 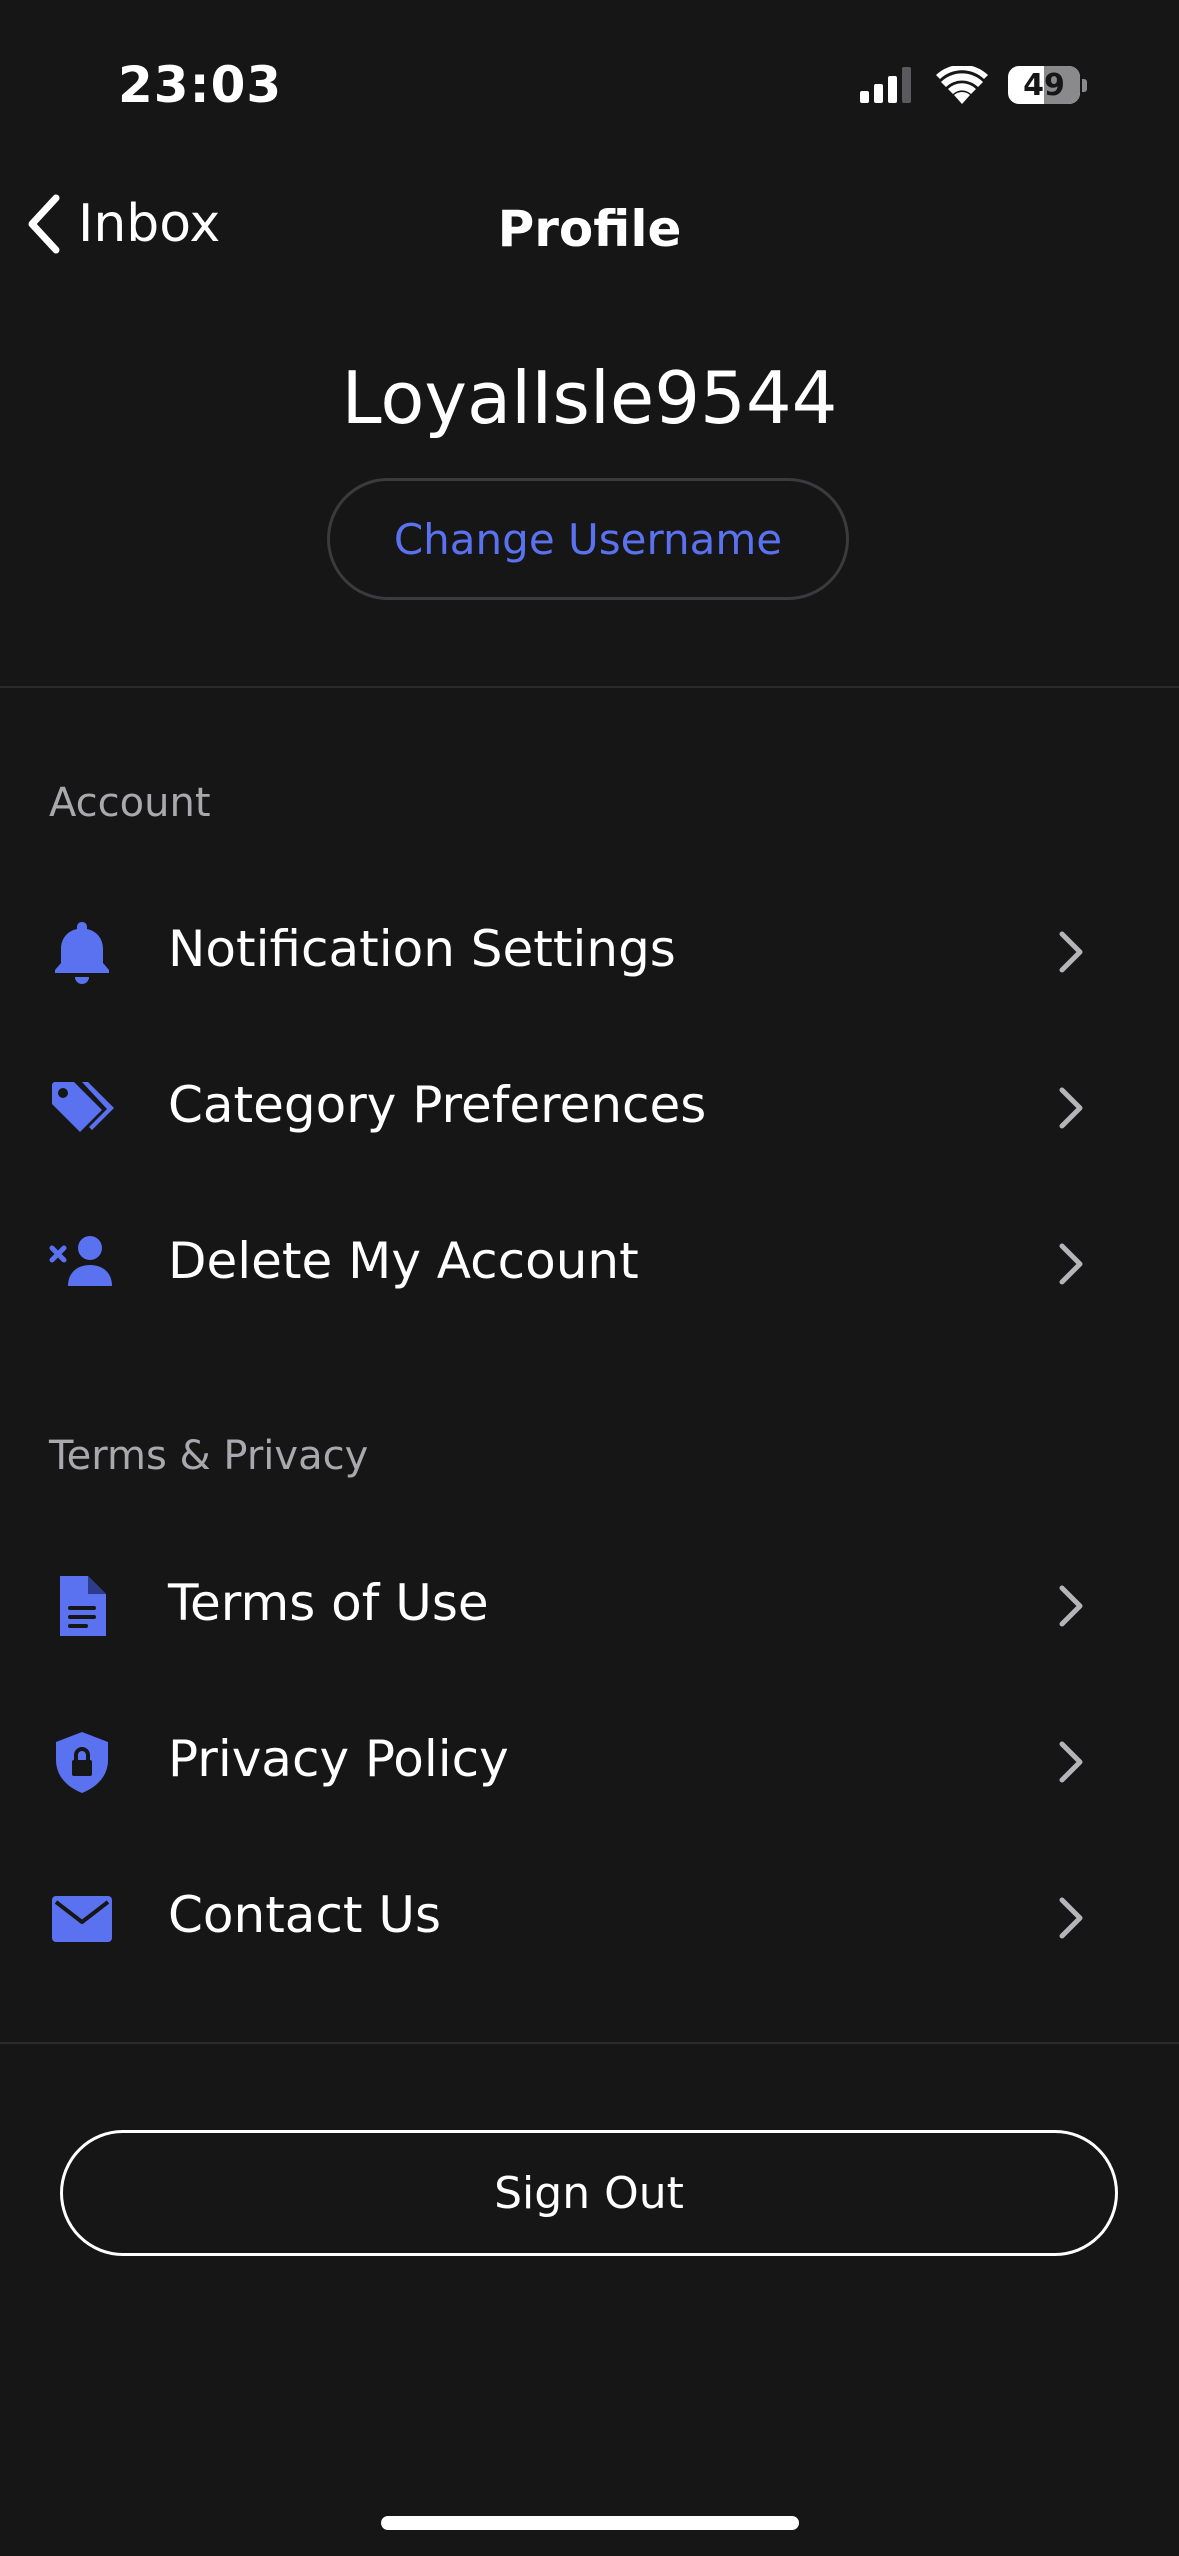 I want to click on page-title: Profile, so click(x=589, y=229).